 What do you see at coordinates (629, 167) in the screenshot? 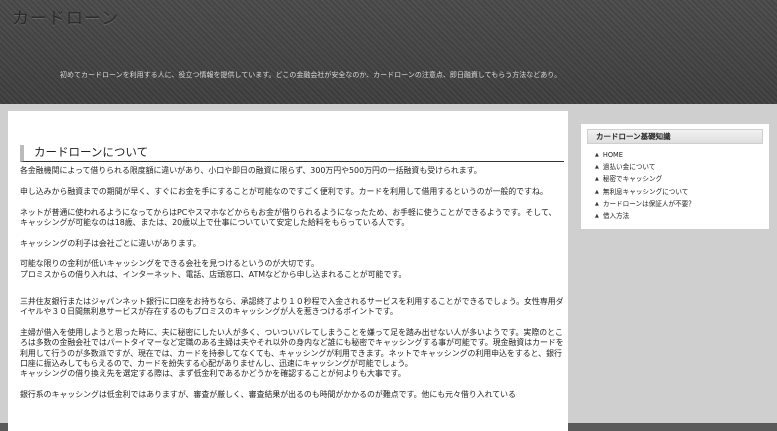
I see `sidebar-item-label: 過払い金について` at bounding box center [629, 167].